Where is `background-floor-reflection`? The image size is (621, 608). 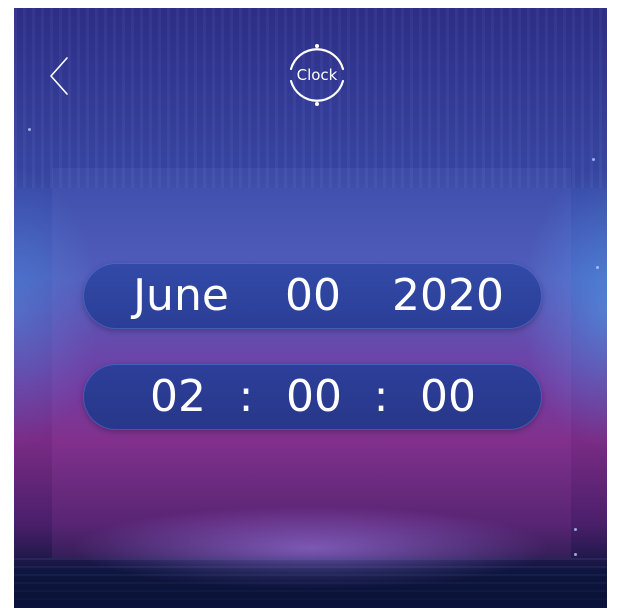
background-floor-reflection is located at coordinates (310, 582).